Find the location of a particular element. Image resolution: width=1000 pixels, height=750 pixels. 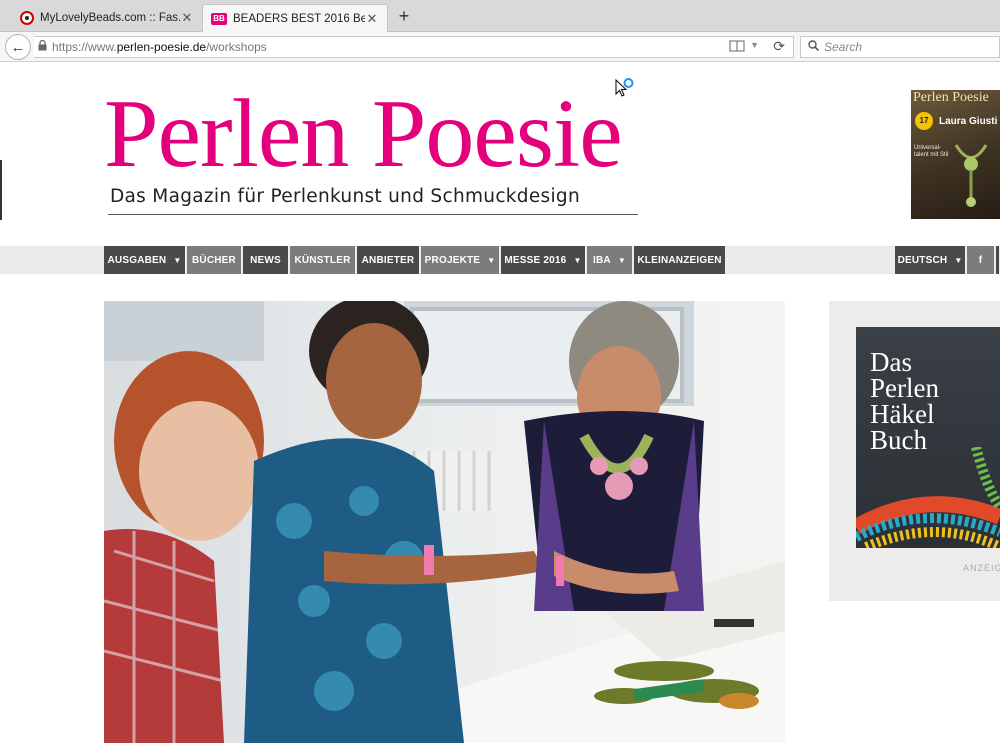

menu-label: AUSGABEN is located at coordinates (137, 260).